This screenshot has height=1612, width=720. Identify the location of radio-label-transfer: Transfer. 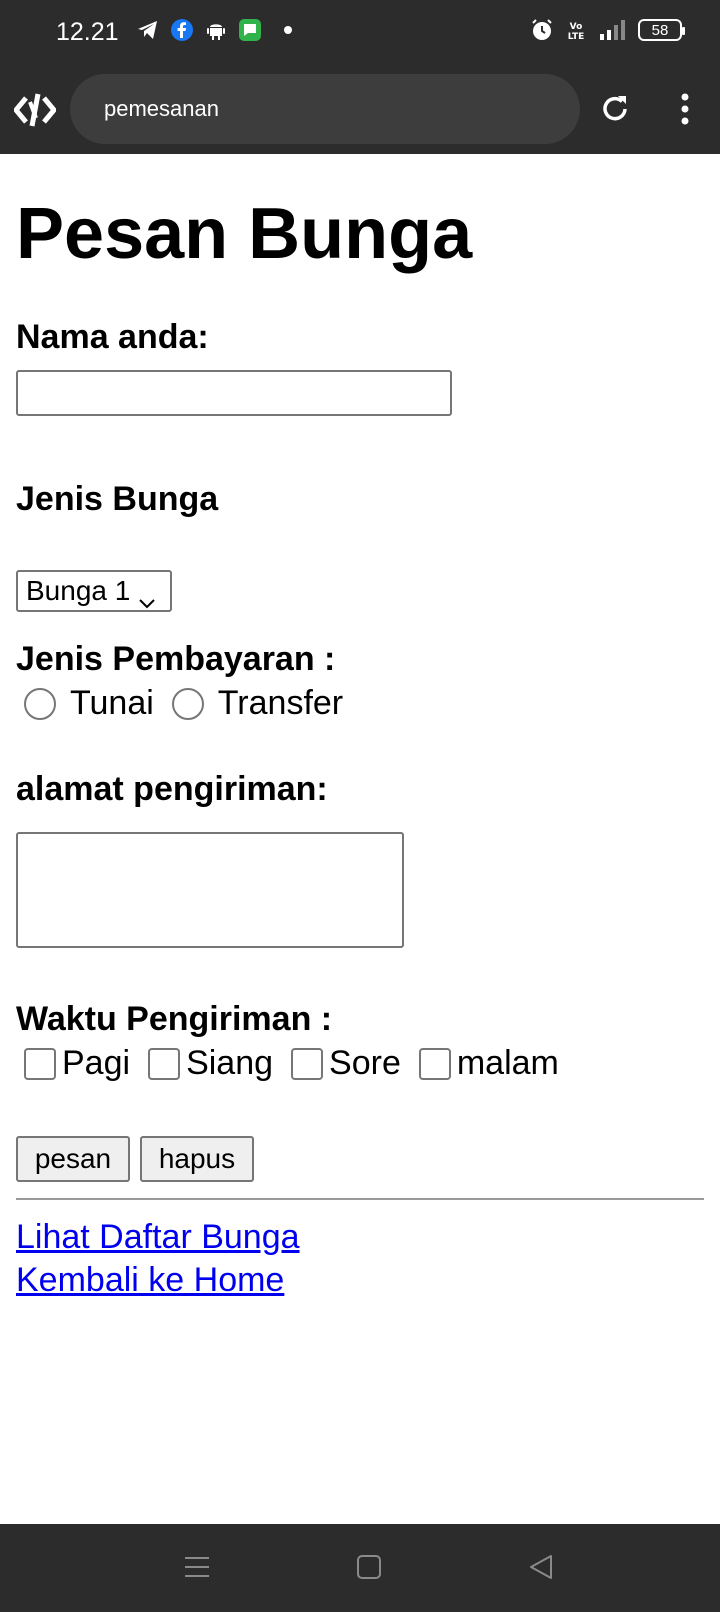
(280, 703).